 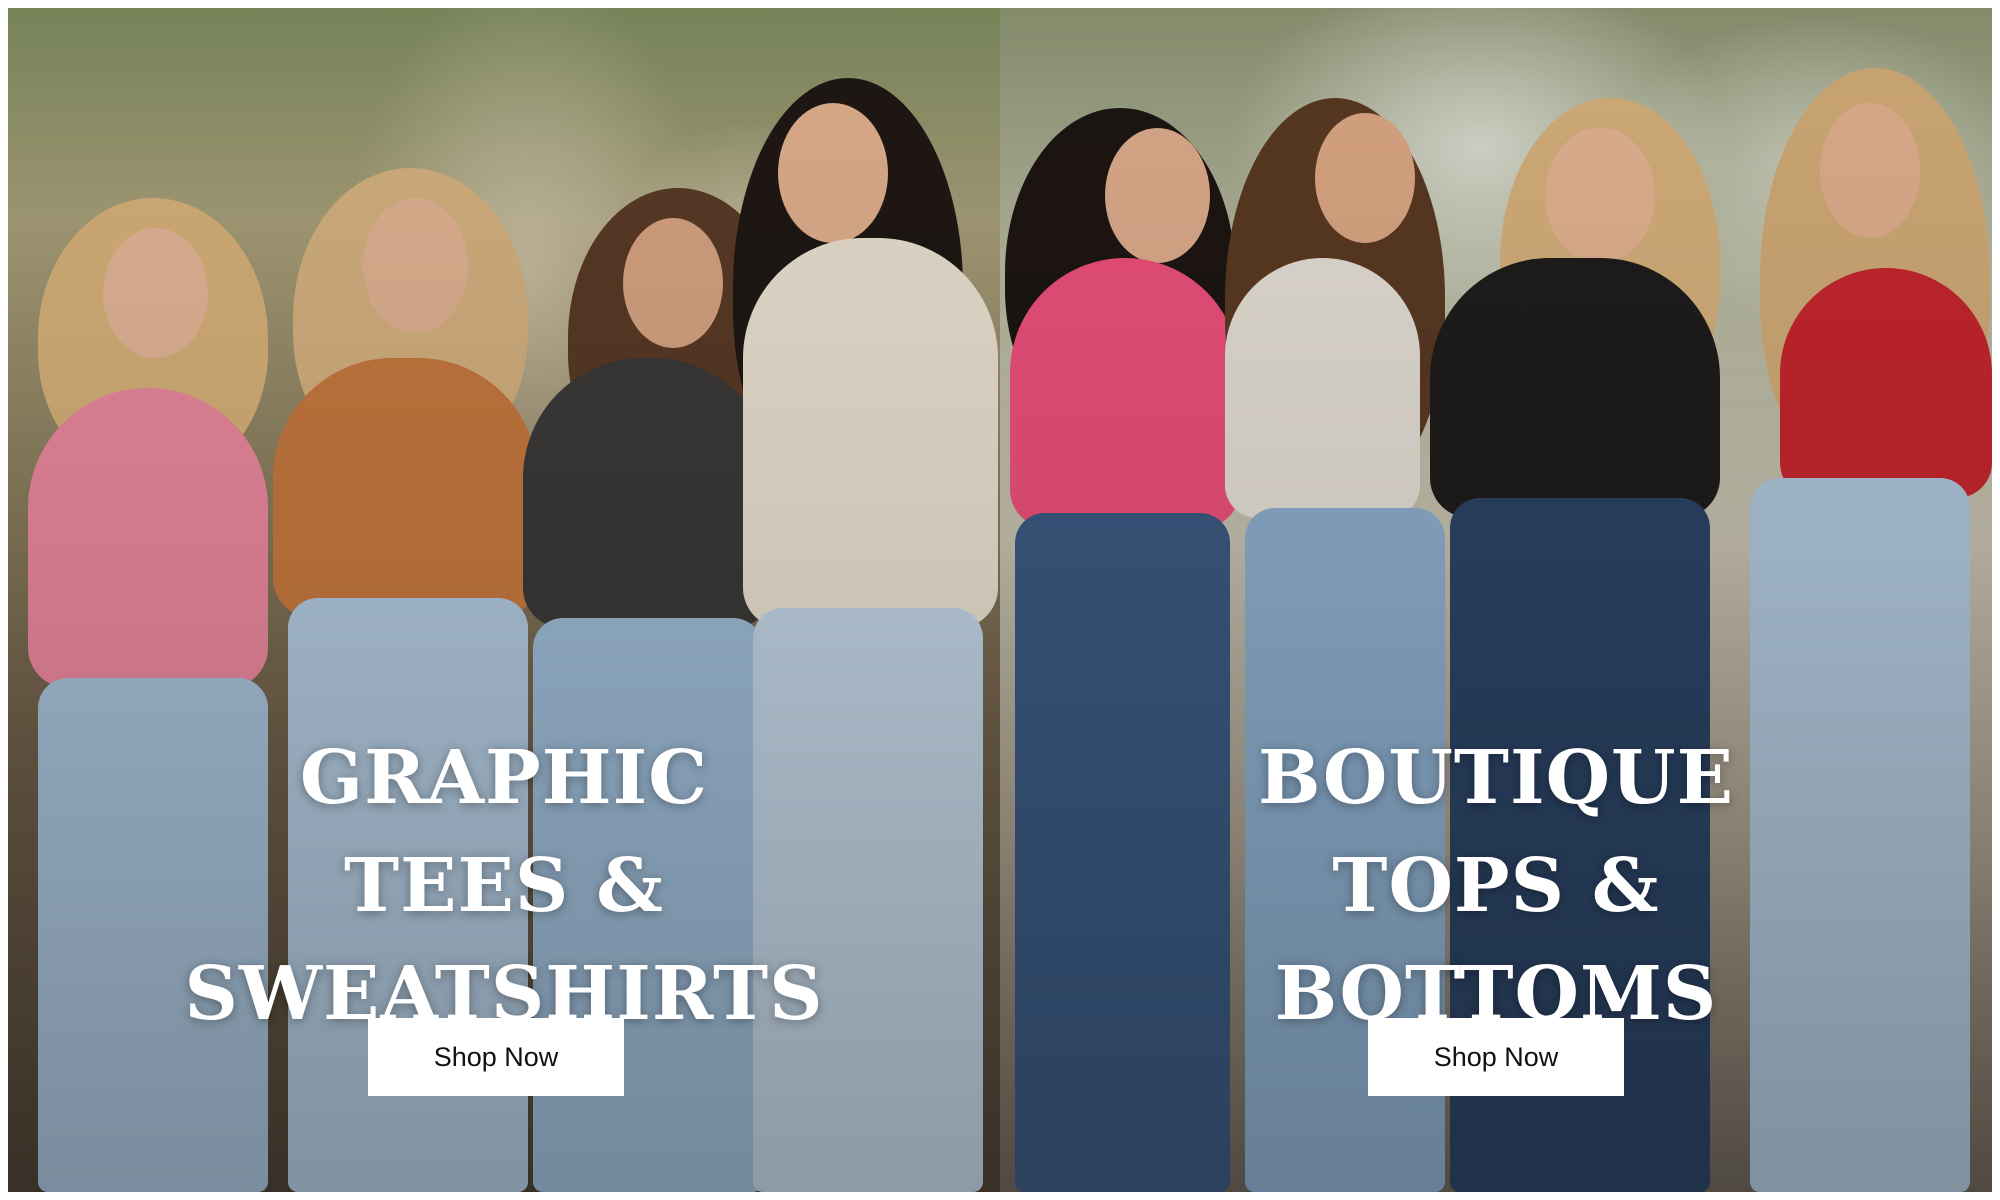 I want to click on banner-headline: GRAPHIC TEES & SWEATSHIRTS, so click(x=504, y=886).